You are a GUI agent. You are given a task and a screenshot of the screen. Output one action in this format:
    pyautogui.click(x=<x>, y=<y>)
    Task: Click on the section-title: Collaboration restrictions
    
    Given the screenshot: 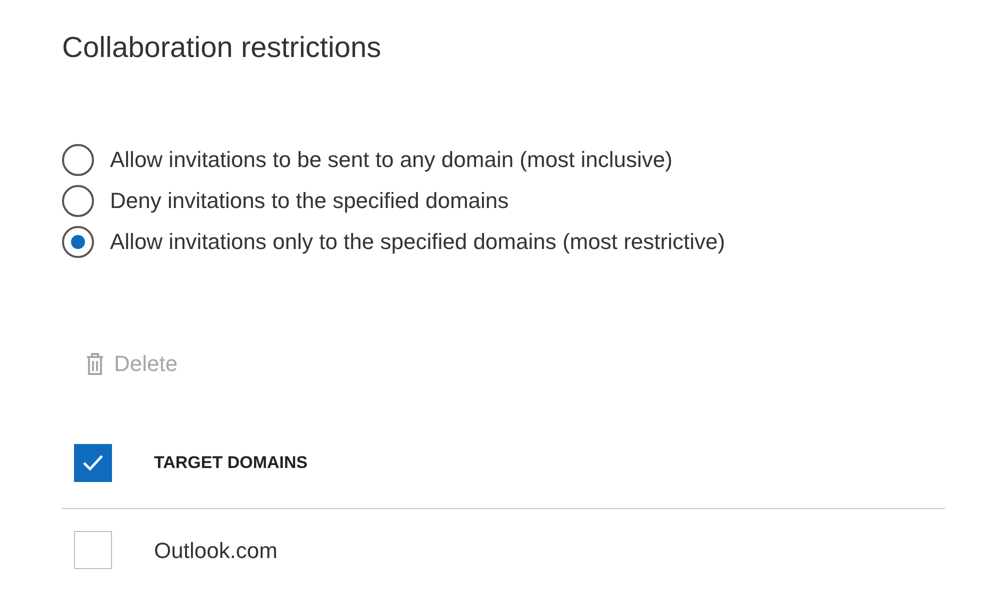 What is the action you would take?
    pyautogui.click(x=222, y=48)
    